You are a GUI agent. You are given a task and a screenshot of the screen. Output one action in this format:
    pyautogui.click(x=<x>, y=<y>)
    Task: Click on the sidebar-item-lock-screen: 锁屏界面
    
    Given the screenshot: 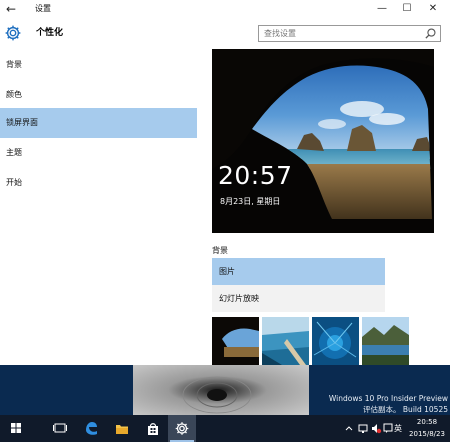 What is the action you would take?
    pyautogui.click(x=98, y=123)
    